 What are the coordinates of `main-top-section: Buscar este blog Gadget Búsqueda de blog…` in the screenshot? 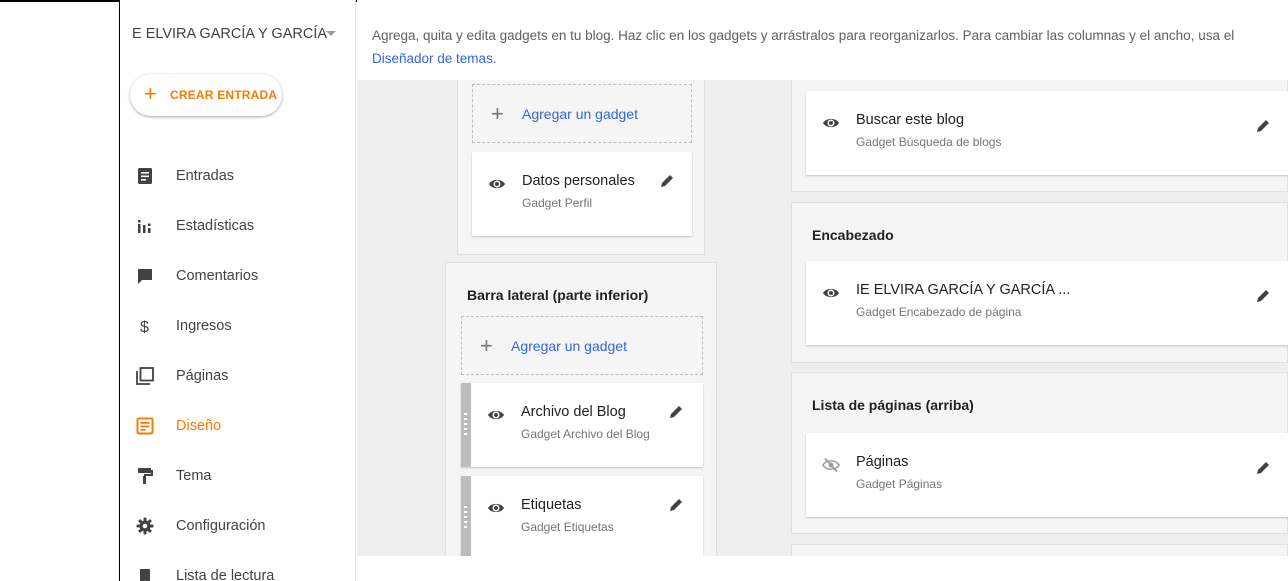 It's located at (1039, 136).